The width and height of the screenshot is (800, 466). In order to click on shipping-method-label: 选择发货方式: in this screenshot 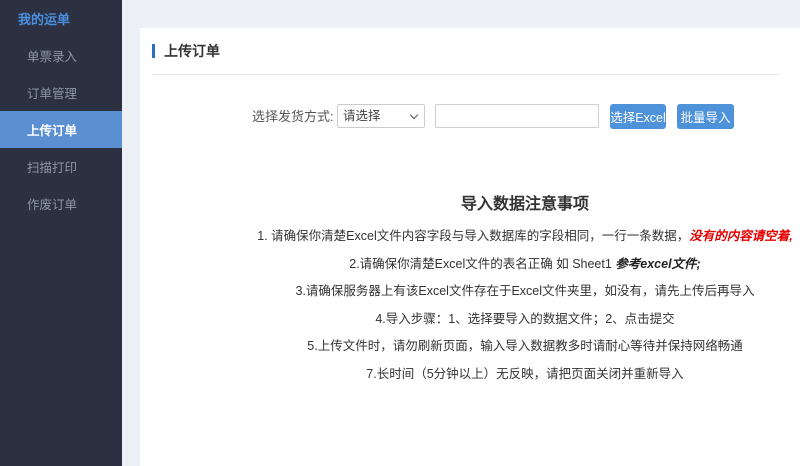, I will do `click(293, 116)`.